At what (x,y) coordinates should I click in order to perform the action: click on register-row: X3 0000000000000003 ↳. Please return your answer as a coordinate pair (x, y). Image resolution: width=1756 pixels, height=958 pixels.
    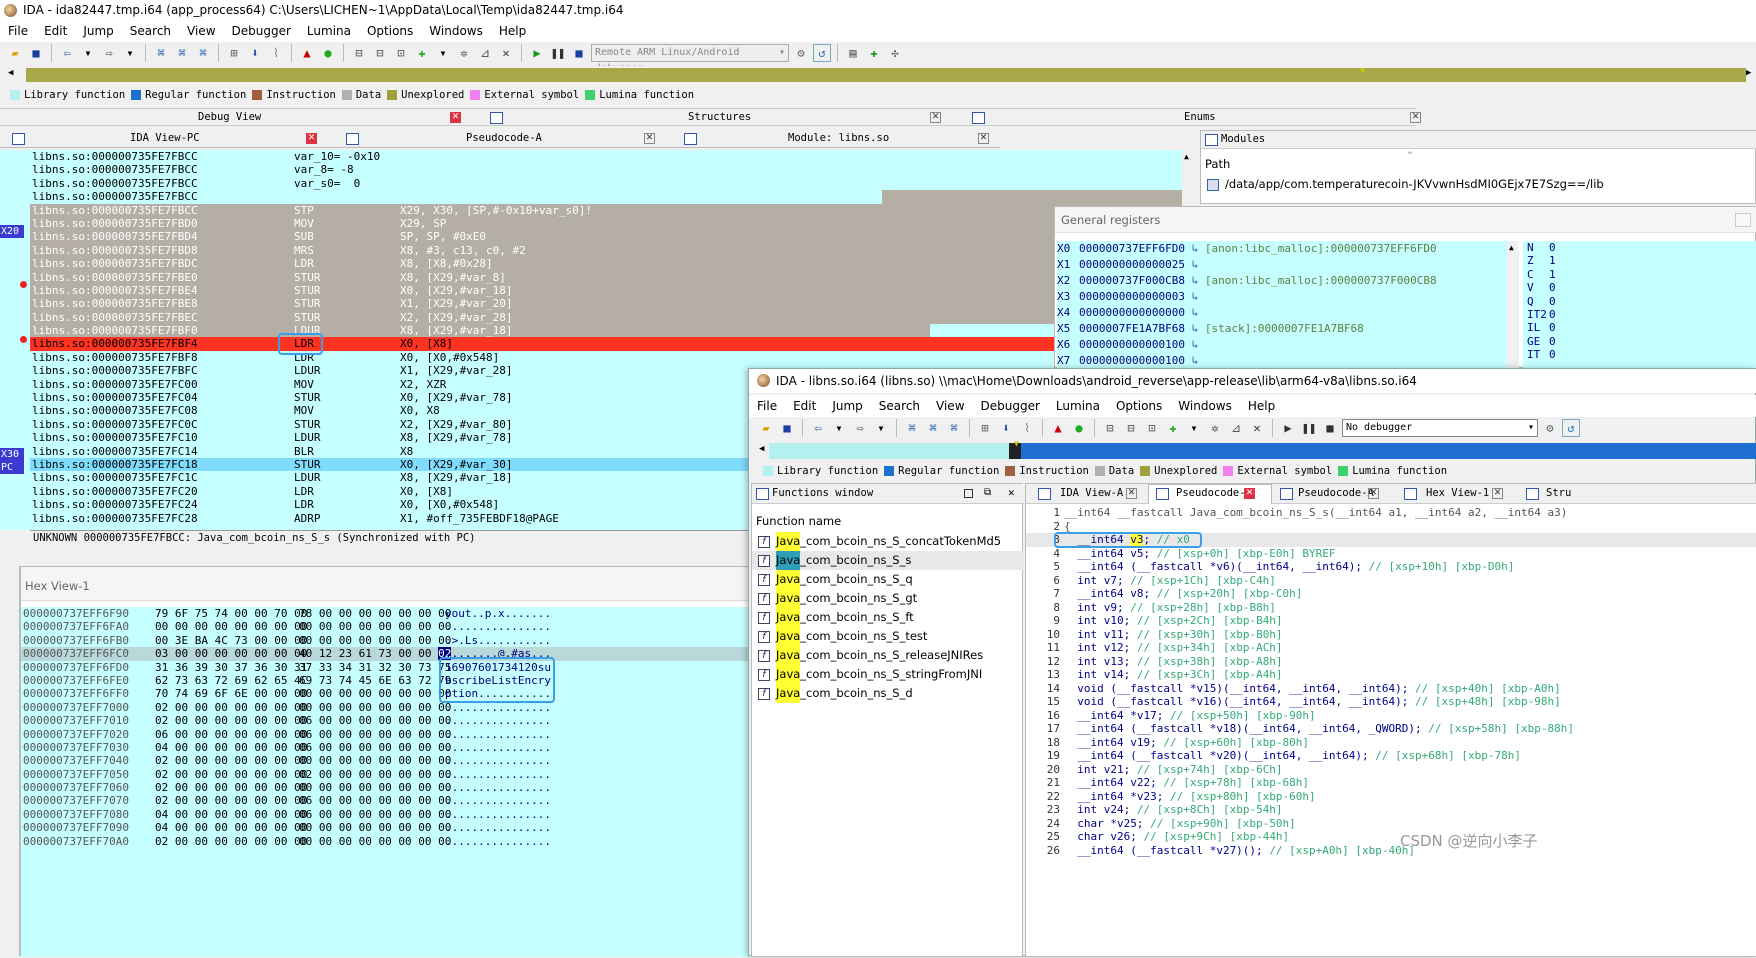
    Looking at the image, I should click on (1282, 297).